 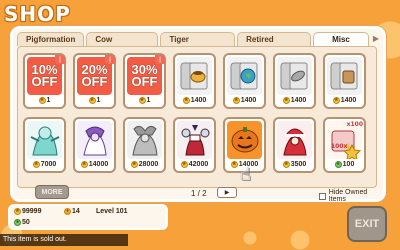 I want to click on ticket-icon: ♦, so click(x=67, y=211).